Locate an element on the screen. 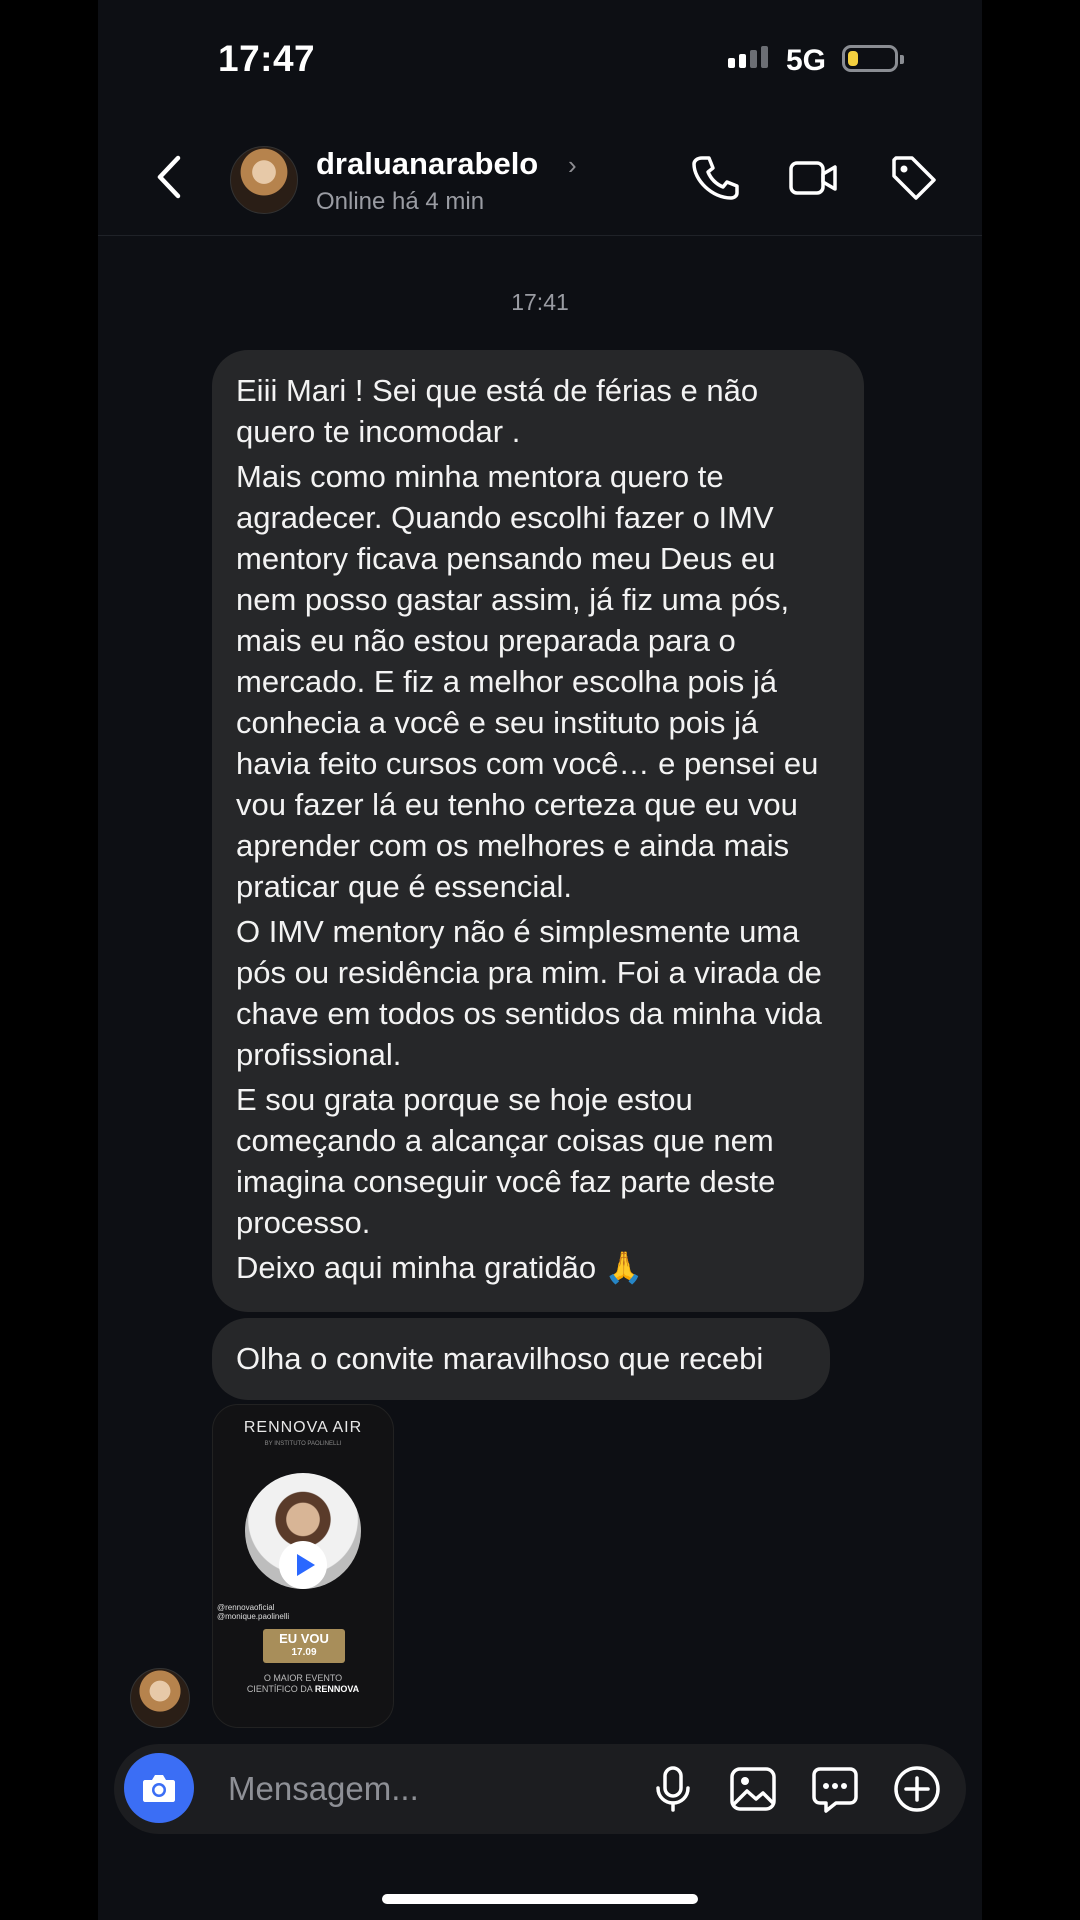  play-icon is located at coordinates (303, 1565).